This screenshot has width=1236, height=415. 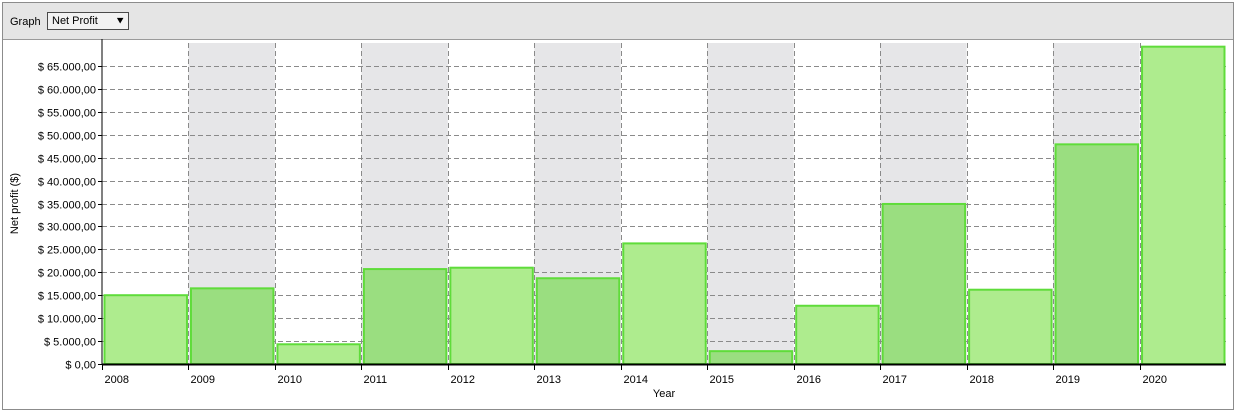 I want to click on y-tick-label: $ 50.000,00, so click(x=67, y=137).